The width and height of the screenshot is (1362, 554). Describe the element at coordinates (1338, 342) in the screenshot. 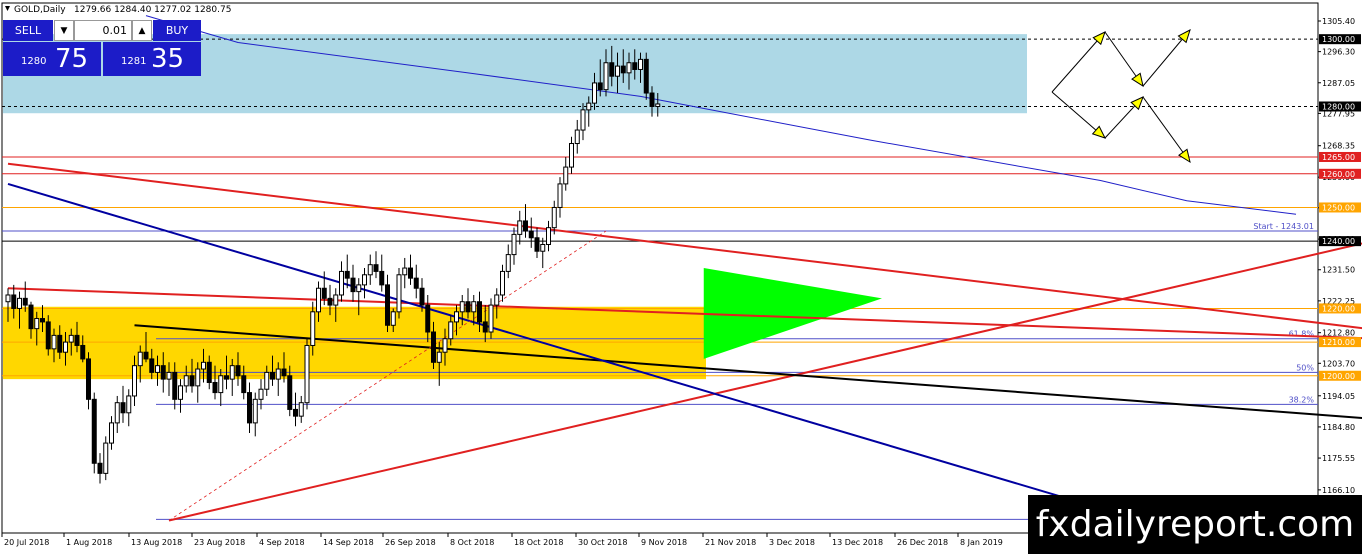

I see `price-tag-label: 1210.00` at that location.